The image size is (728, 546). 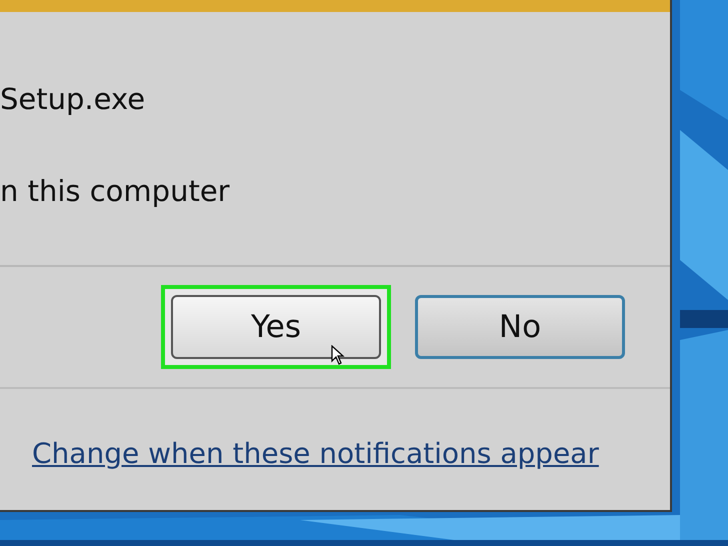 I want to click on settings-link: Change when these notifications appear, so click(x=315, y=454).